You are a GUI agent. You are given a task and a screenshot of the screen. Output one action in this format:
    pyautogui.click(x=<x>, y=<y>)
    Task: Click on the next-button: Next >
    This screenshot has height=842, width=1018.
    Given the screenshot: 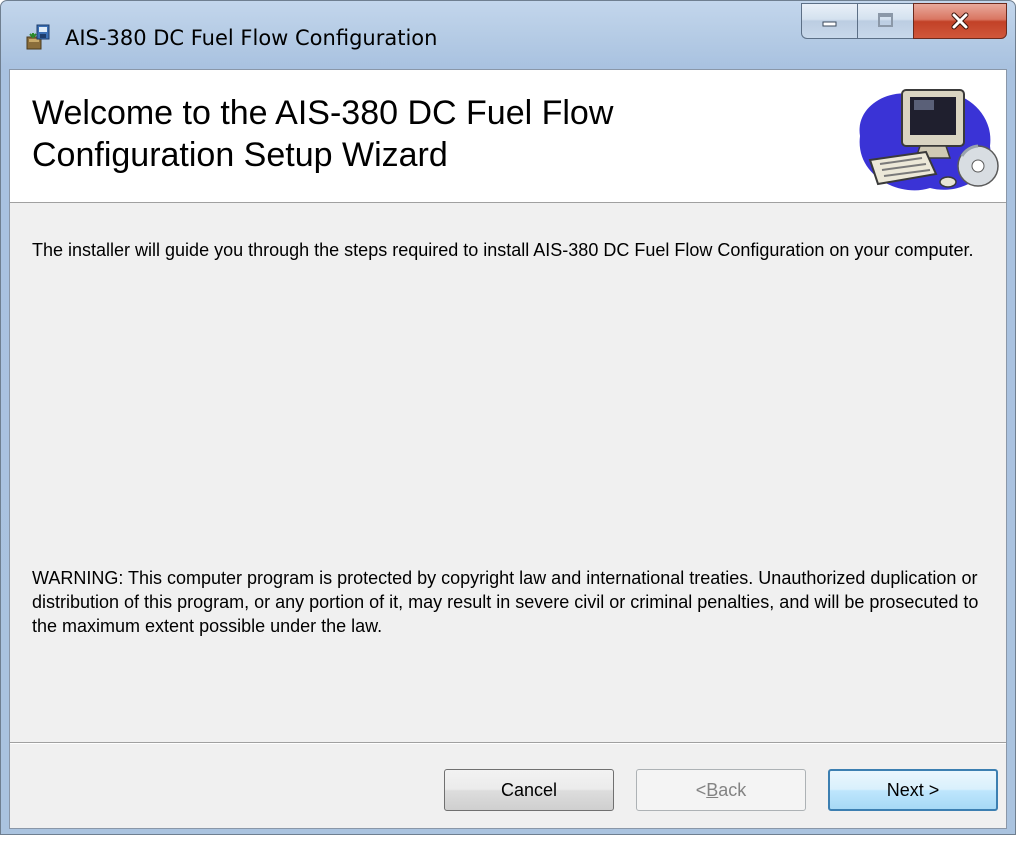 What is the action you would take?
    pyautogui.click(x=913, y=790)
    